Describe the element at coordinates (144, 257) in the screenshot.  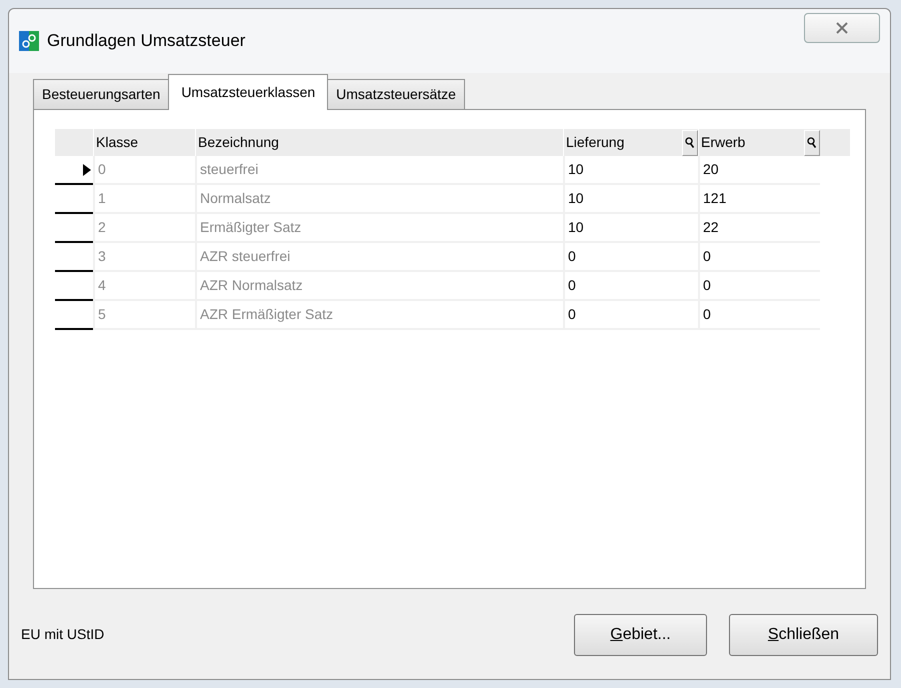
I see `table-cell: 3` at that location.